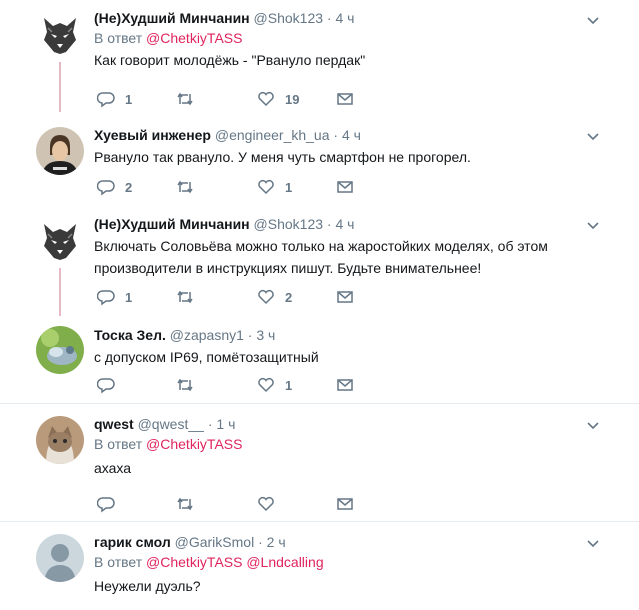 The width and height of the screenshot is (639, 610). Describe the element at coordinates (292, 99) in the screenshot. I see `like-count: 19` at that location.